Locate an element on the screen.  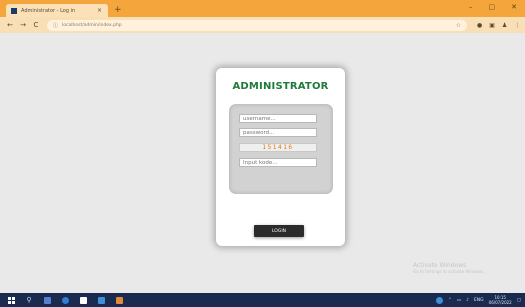
menu-icon: ⋮ is located at coordinates (517, 25).